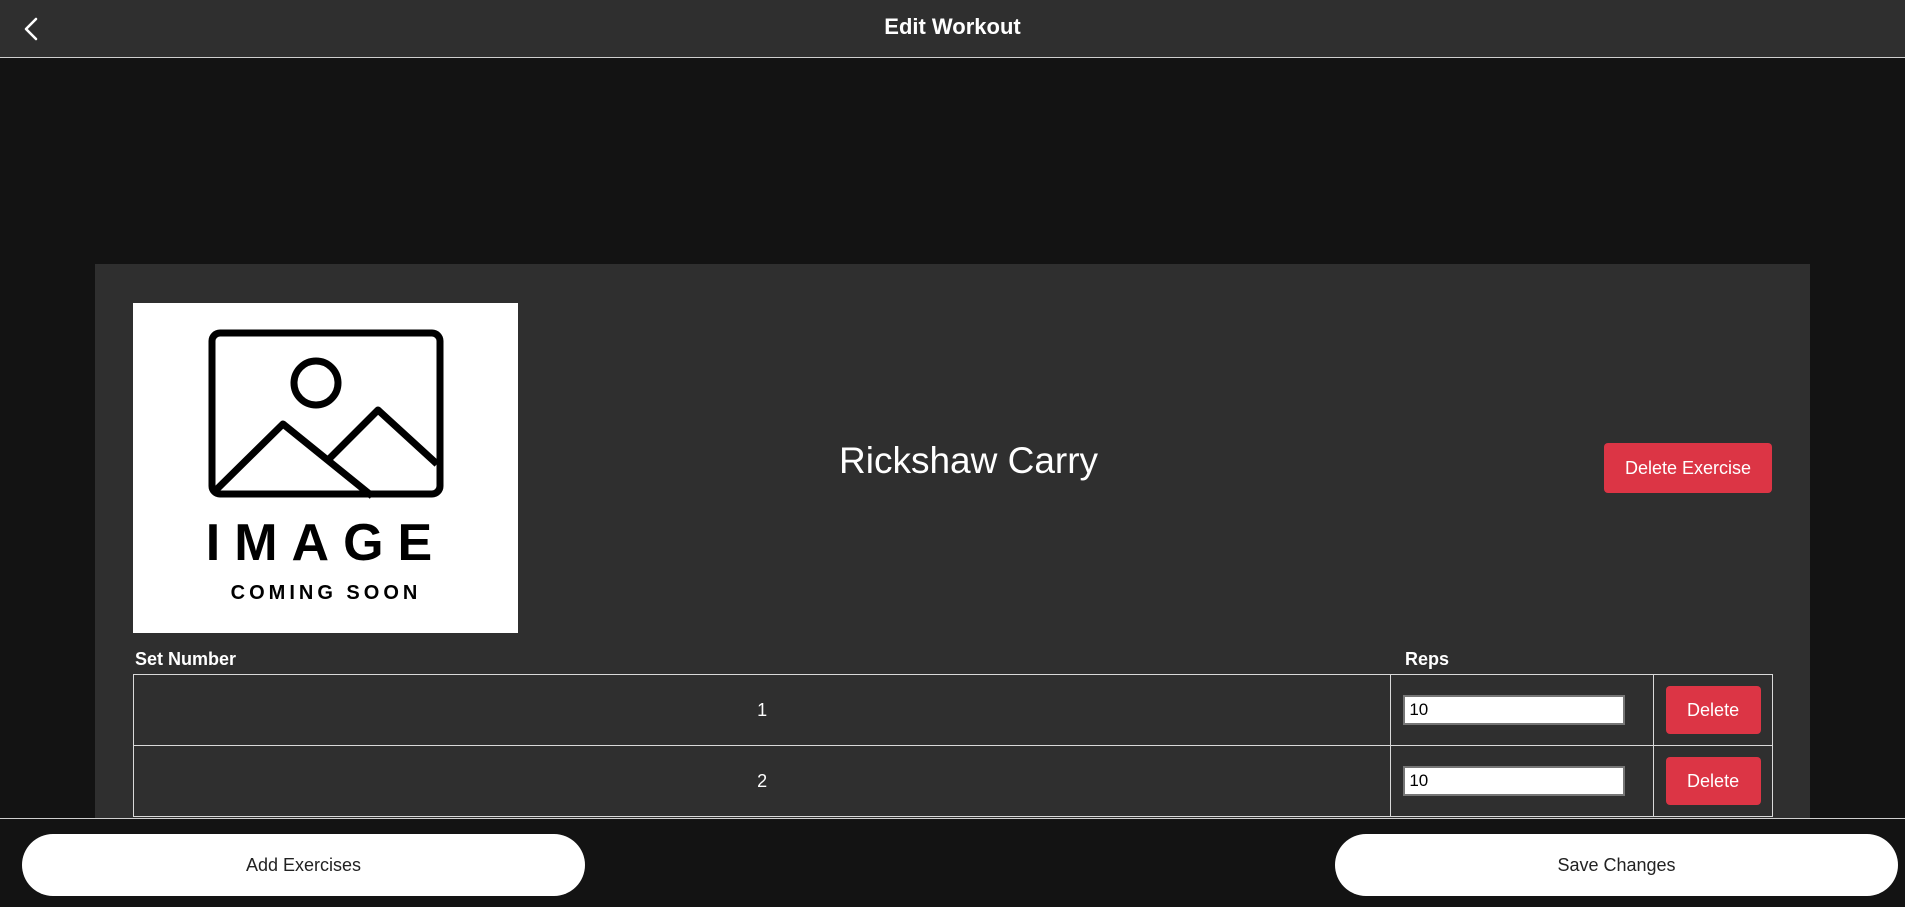 Image resolution: width=1905 pixels, height=907 pixels. I want to click on sets-table: 1 Delete 2 Delete, so click(952, 745).